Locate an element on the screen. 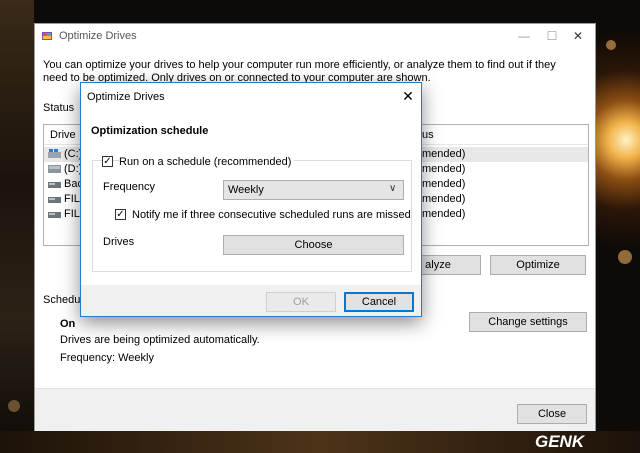  frequency-label: Frequency is located at coordinates (129, 187).